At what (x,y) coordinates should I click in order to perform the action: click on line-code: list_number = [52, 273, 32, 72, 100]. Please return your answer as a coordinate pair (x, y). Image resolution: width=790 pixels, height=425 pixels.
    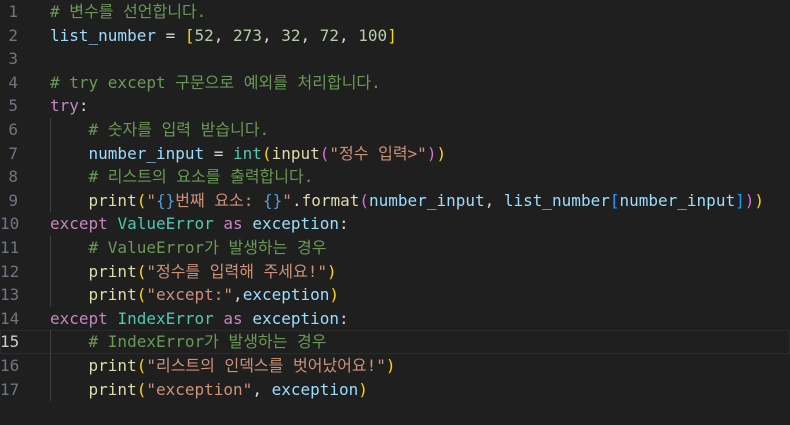
    Looking at the image, I should click on (223, 36).